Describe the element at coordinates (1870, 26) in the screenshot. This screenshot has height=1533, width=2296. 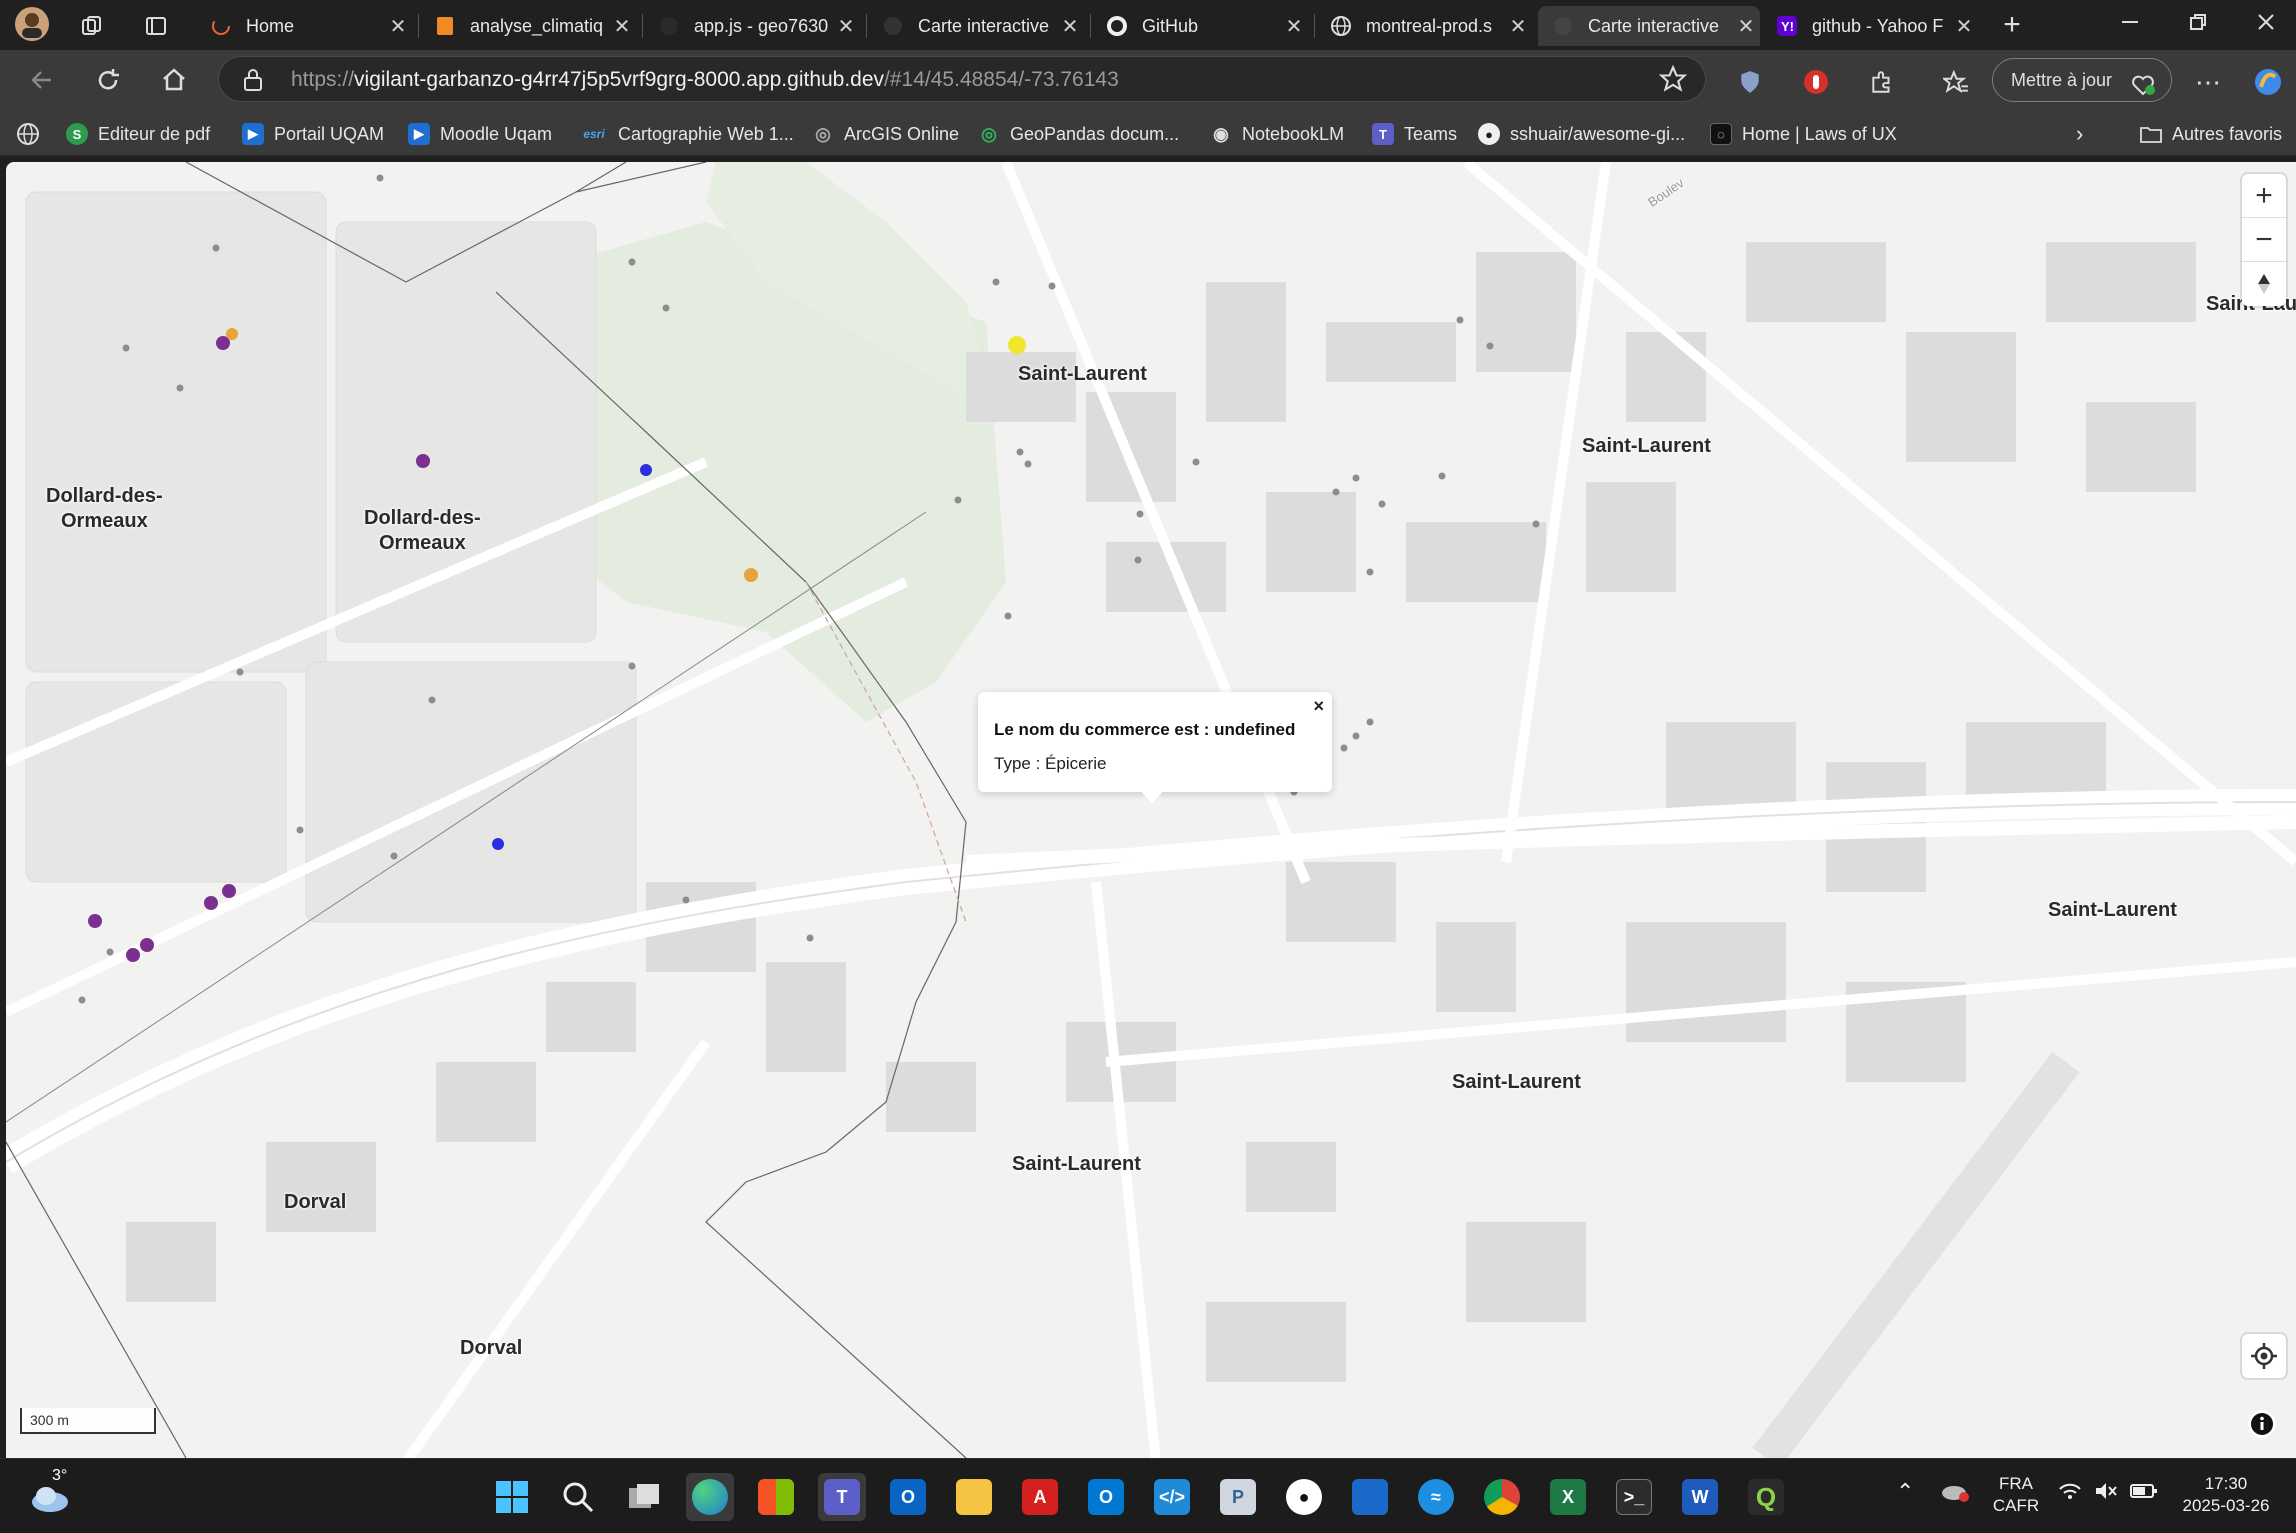
I see `tab-yahoo: Y! github - Yahoo F ✕` at that location.